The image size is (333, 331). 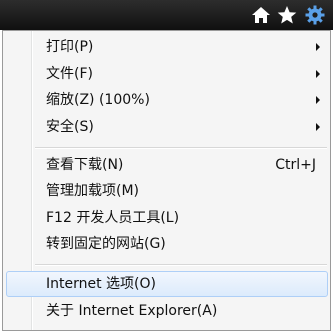 I want to click on menu-item-zoom: 缩放(Z) (100%), so click(x=167, y=100).